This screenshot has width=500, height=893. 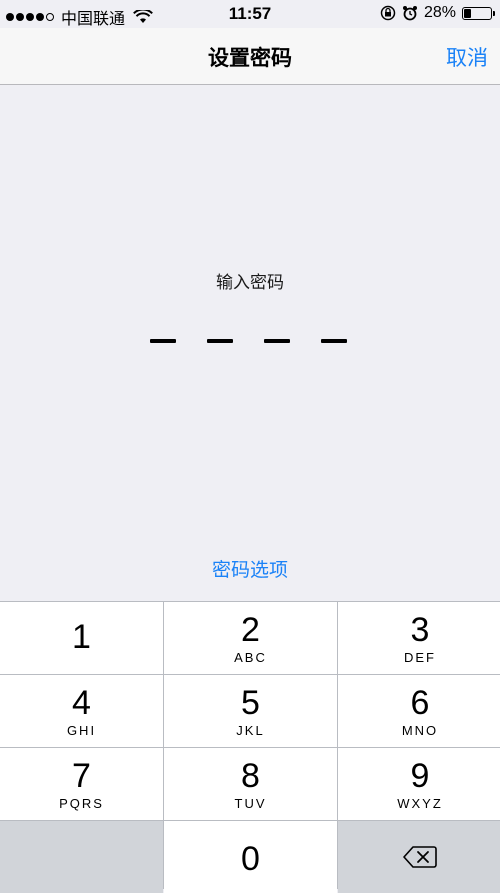 What do you see at coordinates (250, 568) in the screenshot?
I see `passcode-options-link: 密码选项` at bounding box center [250, 568].